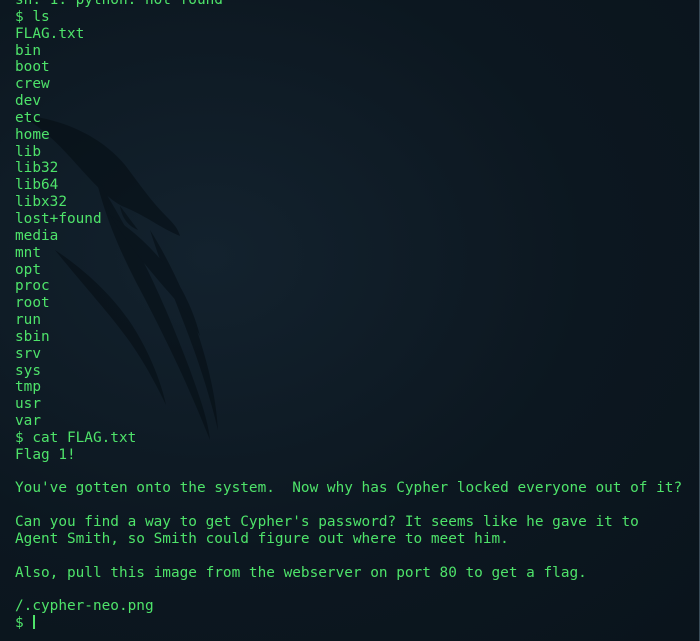  What do you see at coordinates (28, 404) in the screenshot?
I see `terminal-line: usr` at bounding box center [28, 404].